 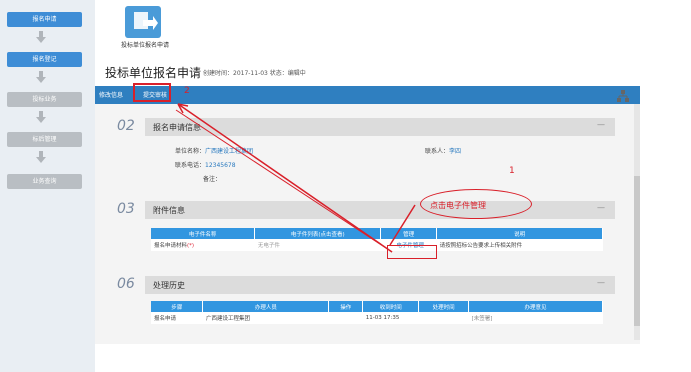 What do you see at coordinates (152, 92) in the screenshot?
I see `annotation-submit-box` at bounding box center [152, 92].